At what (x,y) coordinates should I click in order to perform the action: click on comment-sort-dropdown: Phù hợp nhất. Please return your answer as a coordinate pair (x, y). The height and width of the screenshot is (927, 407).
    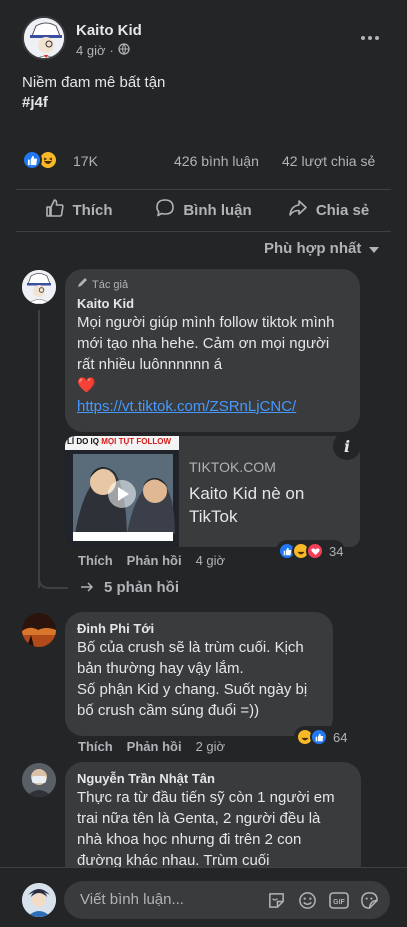
    Looking at the image, I should click on (322, 248).